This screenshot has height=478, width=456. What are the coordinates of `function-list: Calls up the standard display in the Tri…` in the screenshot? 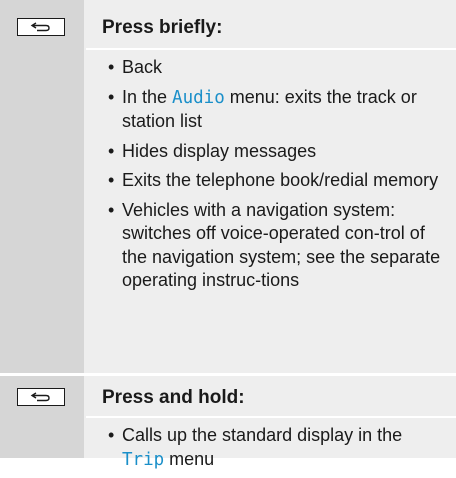 It's located at (278, 451).